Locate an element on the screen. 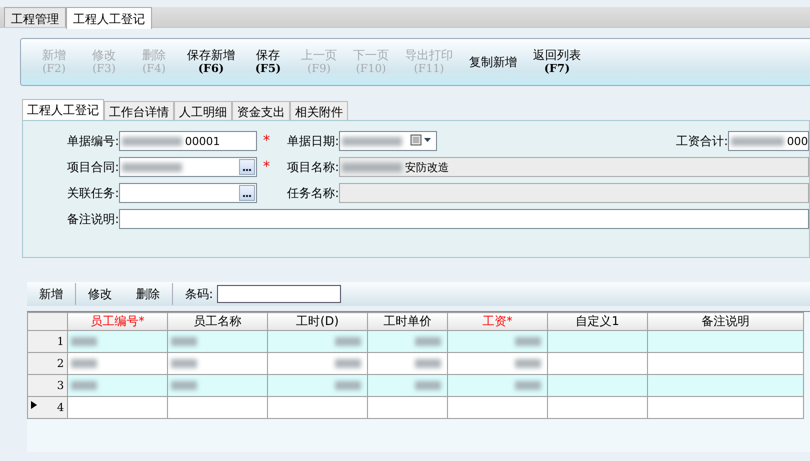  column-header: 工时单价 is located at coordinates (408, 321).